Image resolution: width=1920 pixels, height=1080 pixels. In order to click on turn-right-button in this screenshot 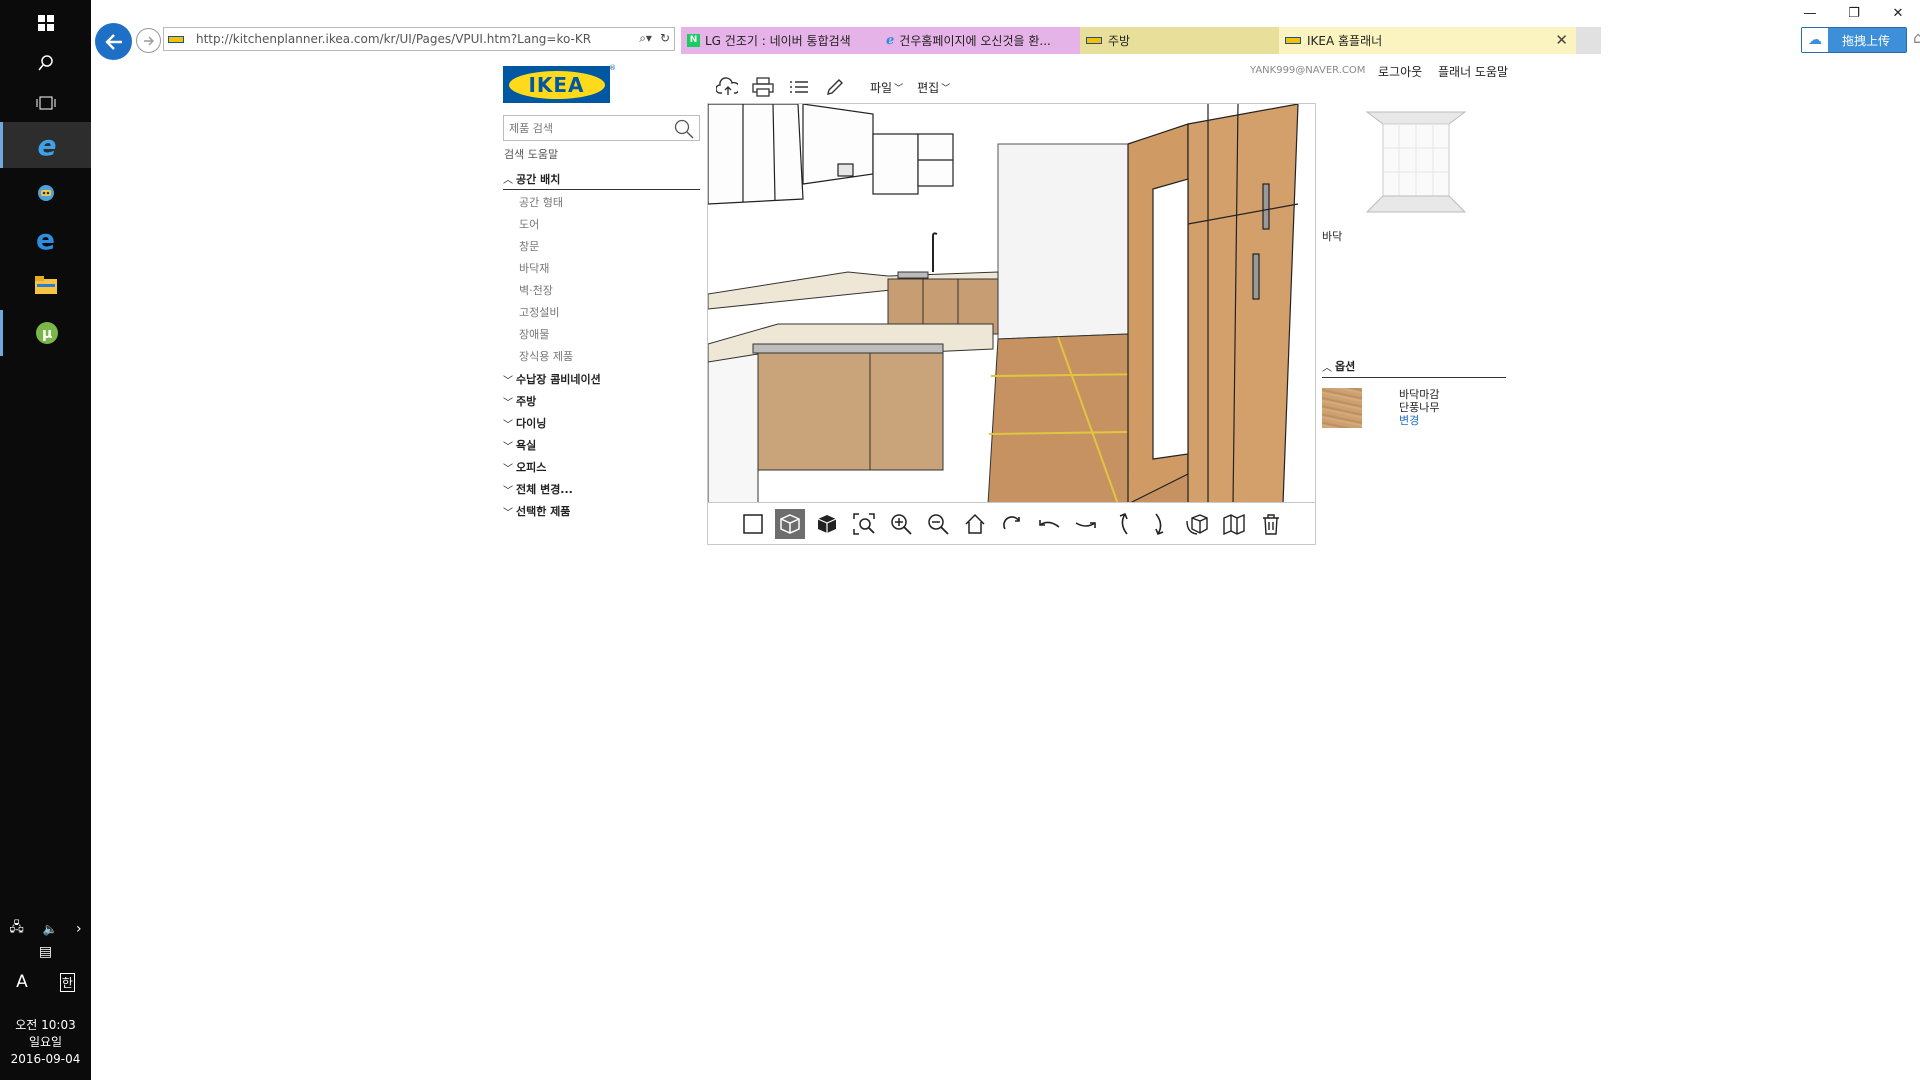, I will do `click(1086, 524)`.